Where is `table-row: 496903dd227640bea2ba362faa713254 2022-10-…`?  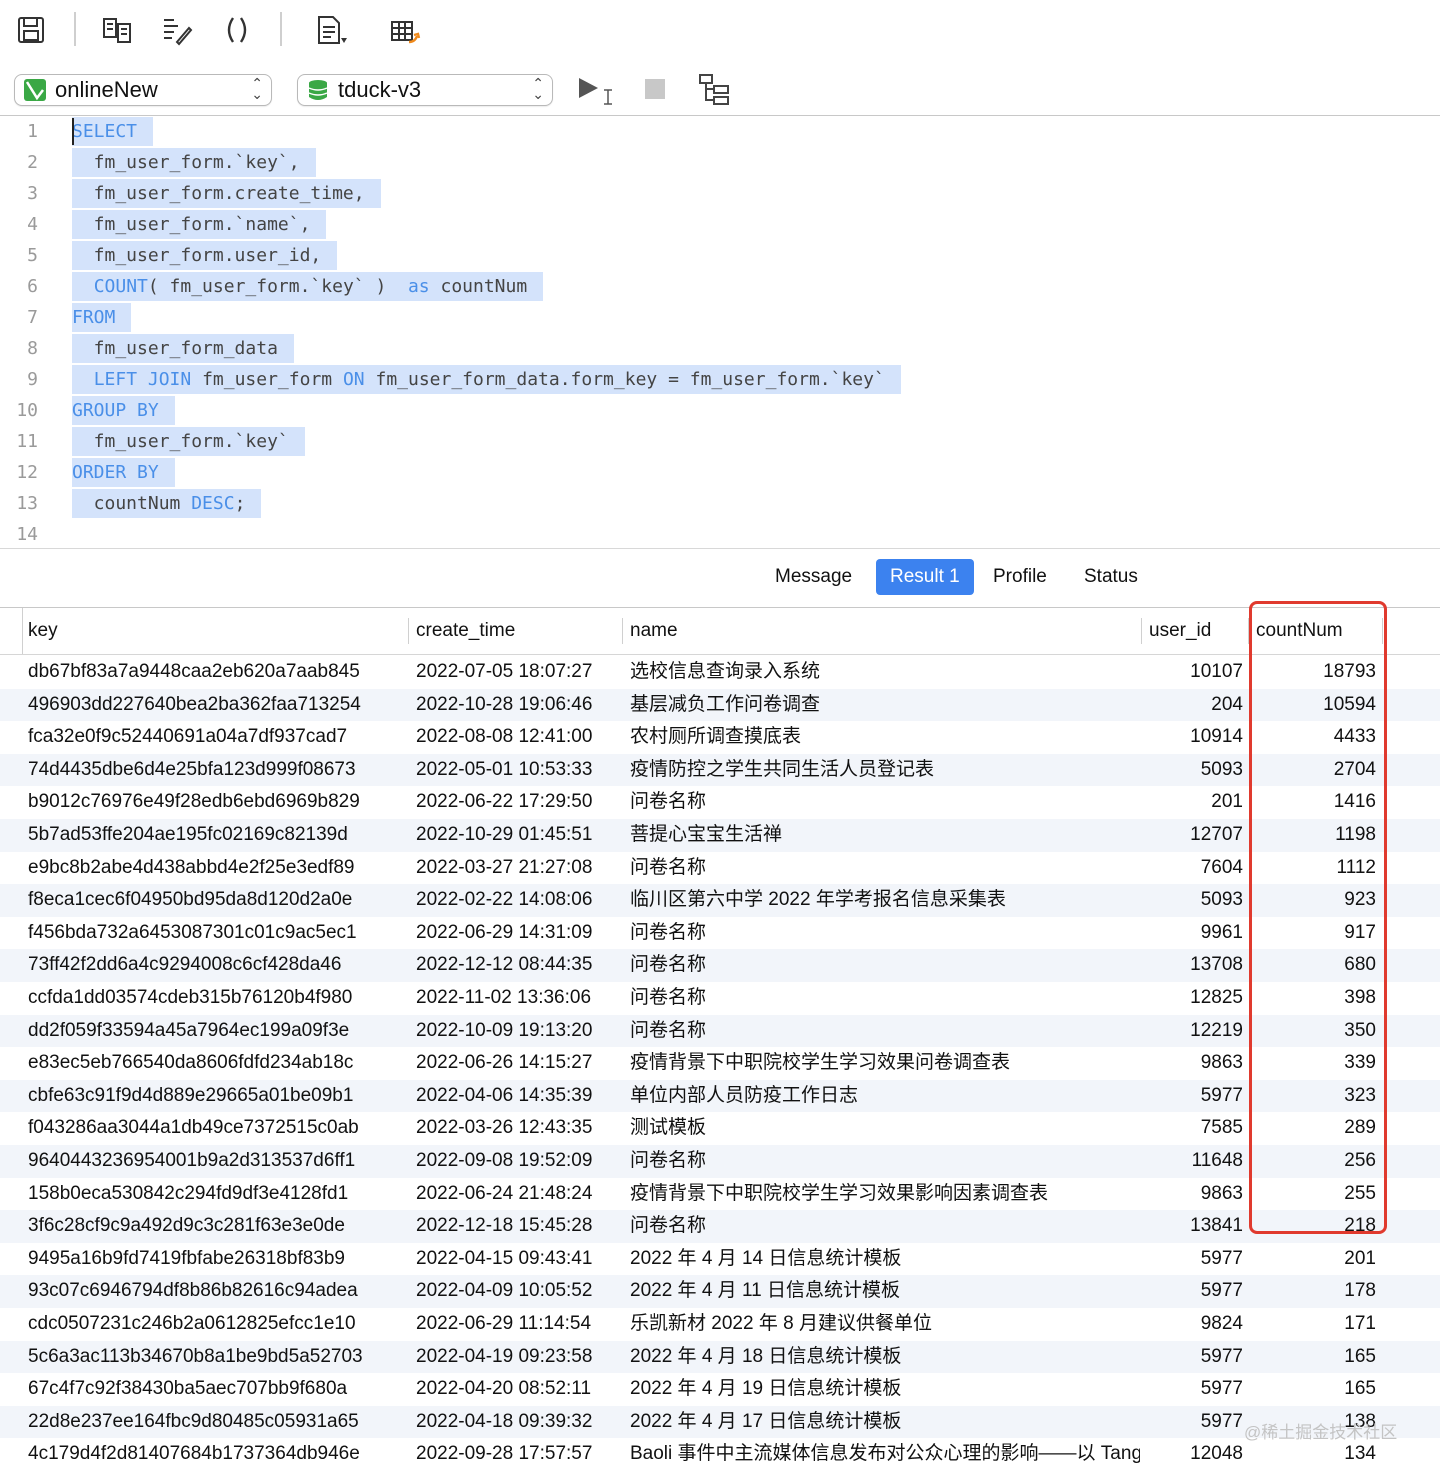 table-row: 496903dd227640bea2ba362faa713254 2022-10-… is located at coordinates (720, 705).